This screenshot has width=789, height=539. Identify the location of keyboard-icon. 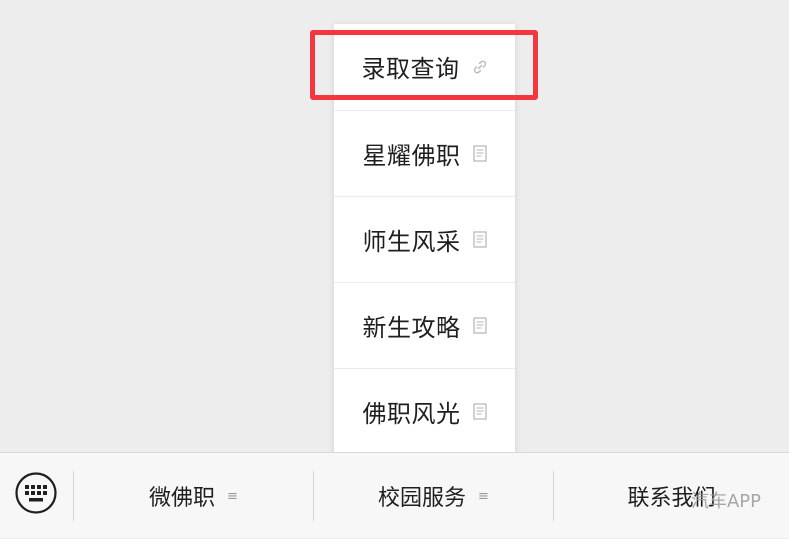
(36, 495).